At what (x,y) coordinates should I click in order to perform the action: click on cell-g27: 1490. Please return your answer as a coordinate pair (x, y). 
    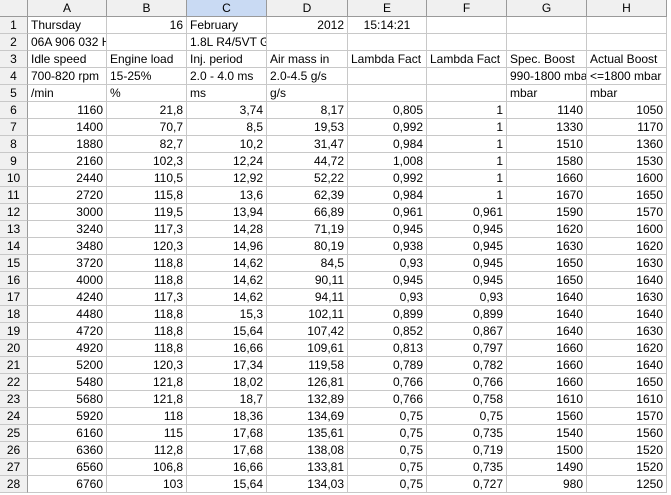
    Looking at the image, I should click on (547, 467).